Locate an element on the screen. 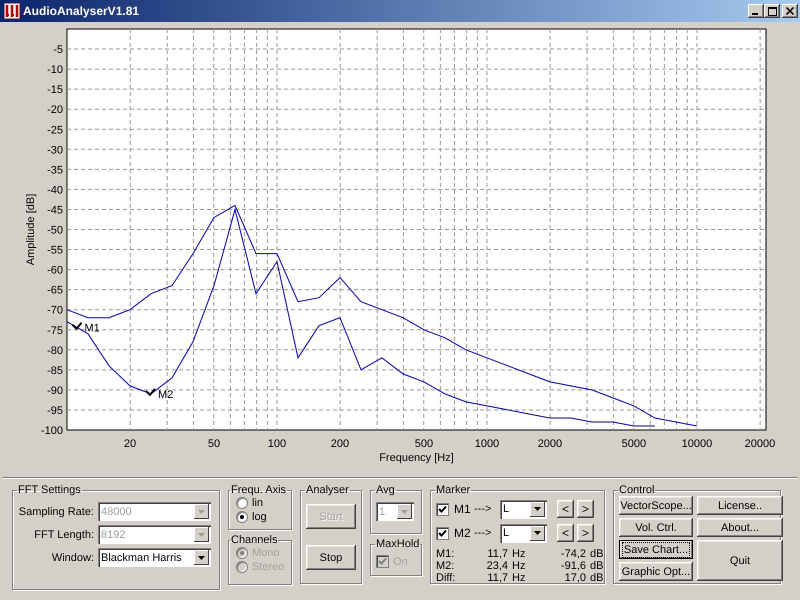 The height and width of the screenshot is (600, 800). group-title: Channels is located at coordinates (254, 540).